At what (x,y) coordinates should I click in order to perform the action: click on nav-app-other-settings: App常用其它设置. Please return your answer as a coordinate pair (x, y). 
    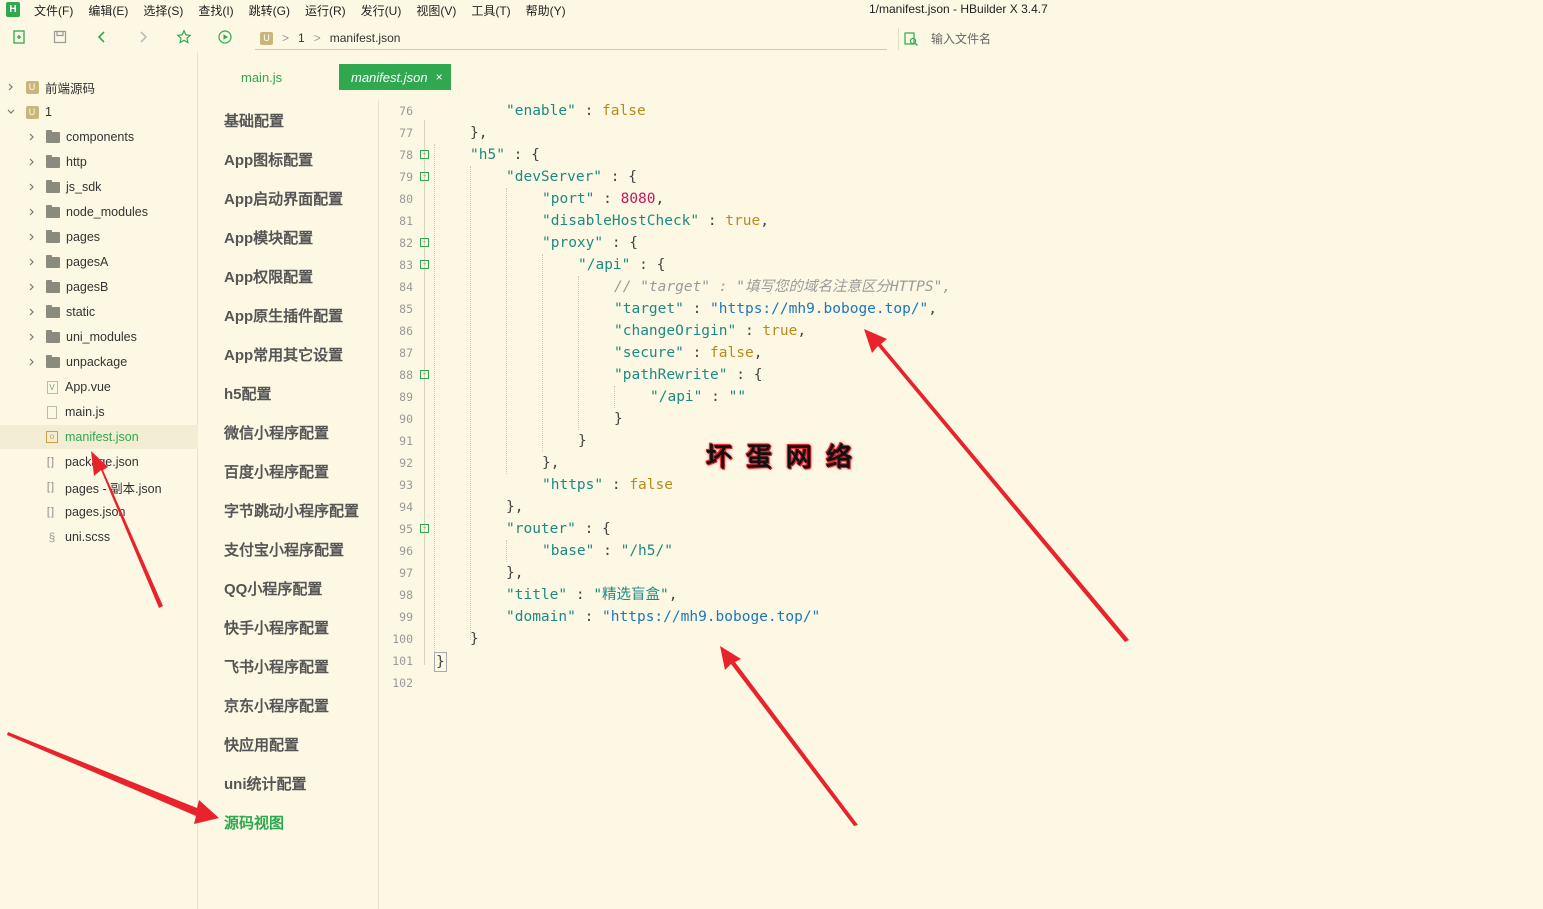
    Looking at the image, I should click on (283, 354).